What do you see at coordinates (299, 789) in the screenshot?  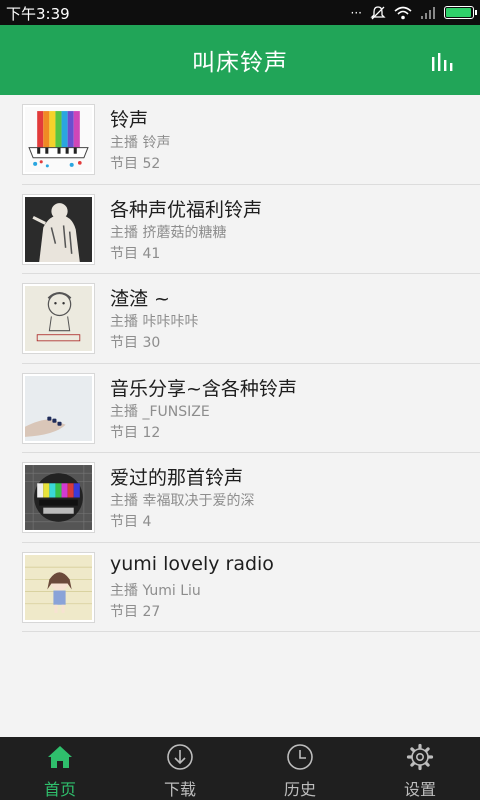 I see `tab-label: 历史` at bounding box center [299, 789].